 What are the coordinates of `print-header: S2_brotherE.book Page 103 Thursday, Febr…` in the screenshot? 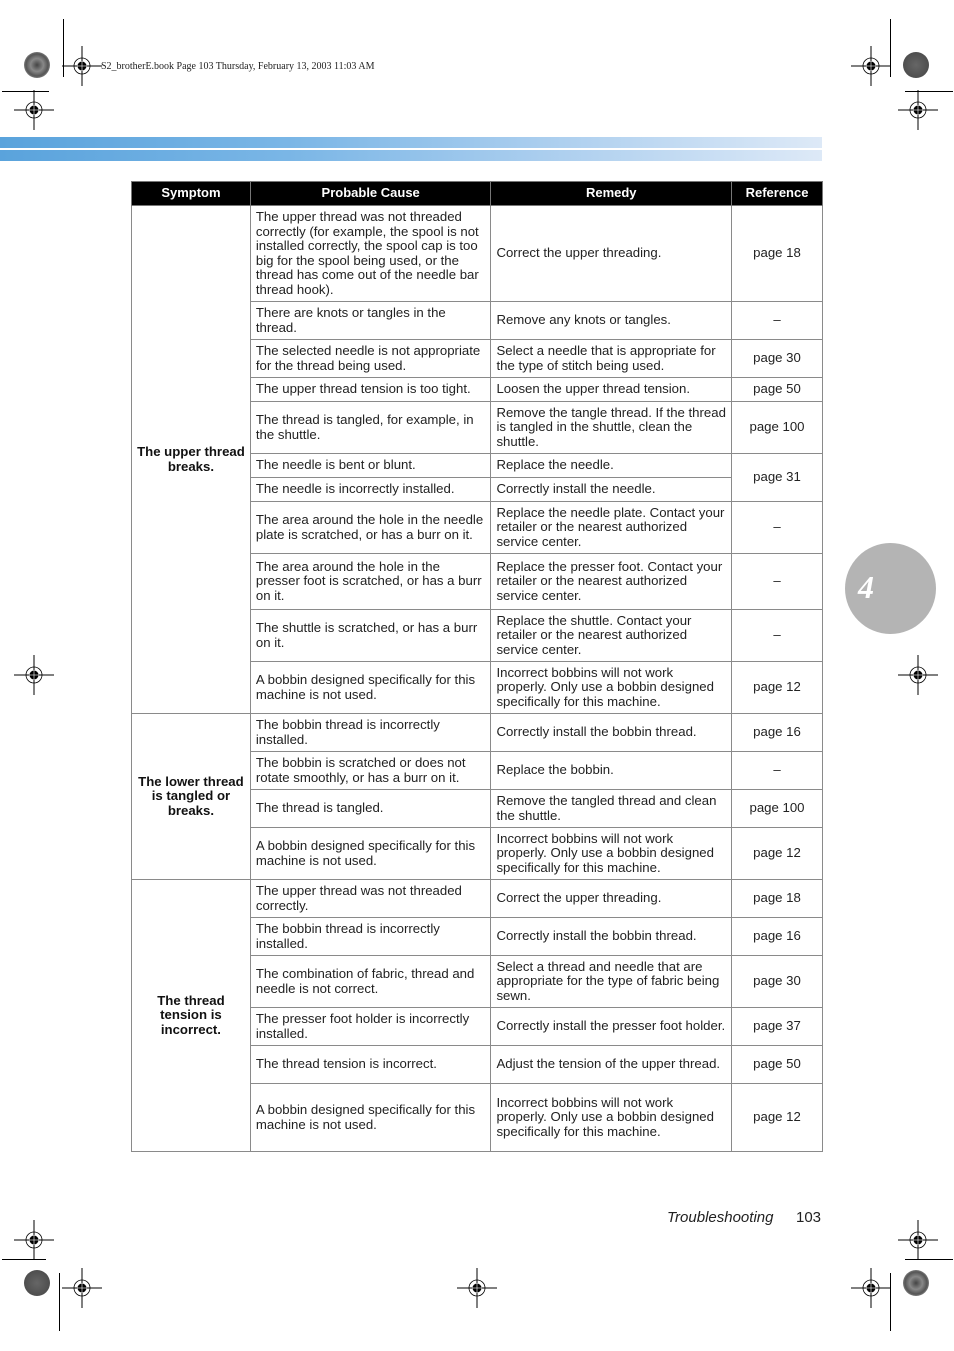 It's located at (238, 66).